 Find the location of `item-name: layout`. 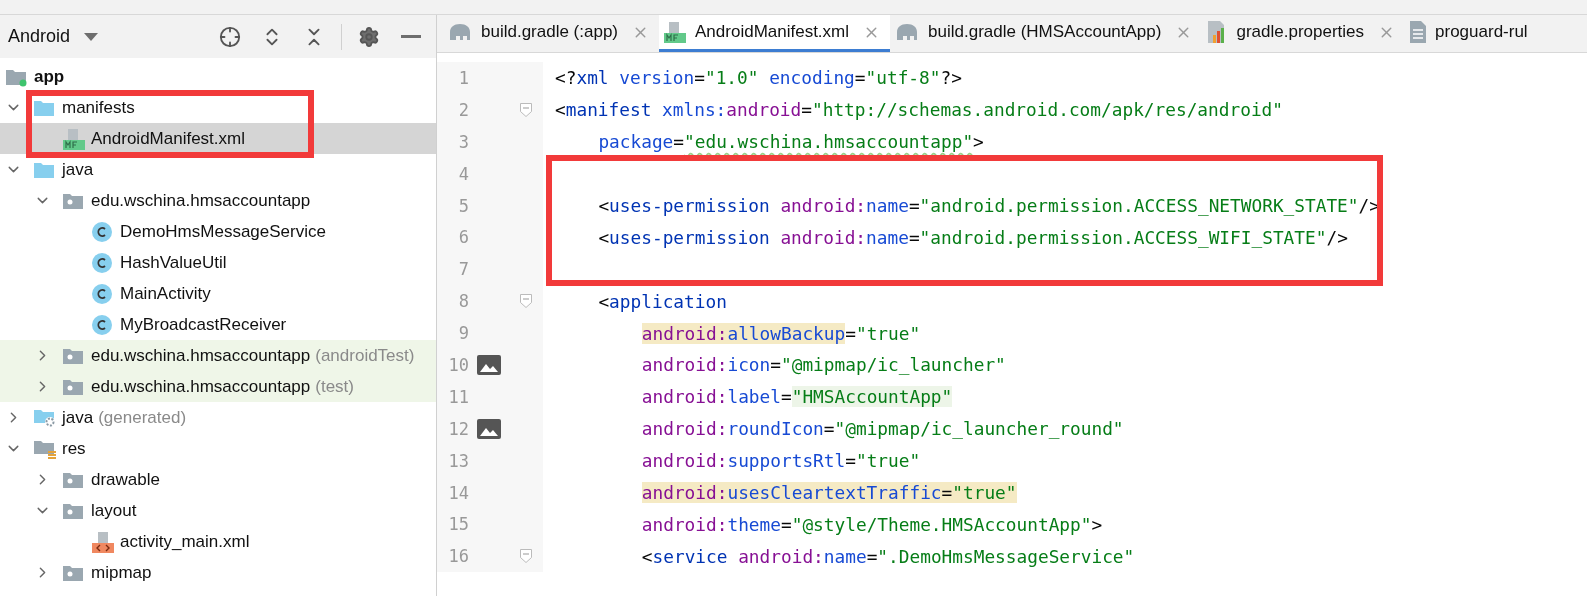

item-name: layout is located at coordinates (114, 510).